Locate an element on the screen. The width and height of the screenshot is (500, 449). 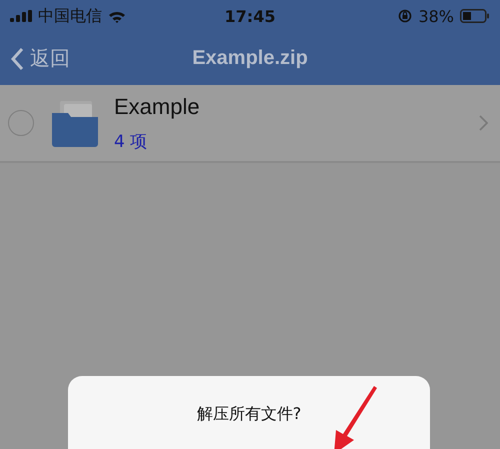
selection-radio is located at coordinates (21, 123).